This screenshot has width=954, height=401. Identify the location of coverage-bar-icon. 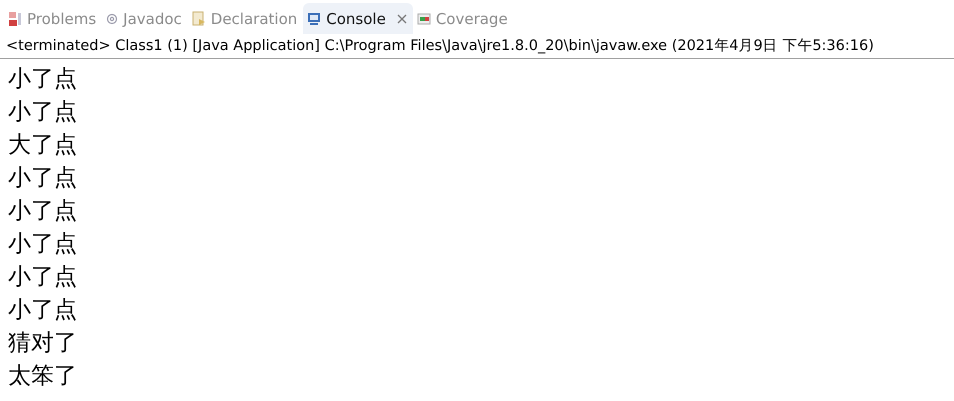
(423, 19).